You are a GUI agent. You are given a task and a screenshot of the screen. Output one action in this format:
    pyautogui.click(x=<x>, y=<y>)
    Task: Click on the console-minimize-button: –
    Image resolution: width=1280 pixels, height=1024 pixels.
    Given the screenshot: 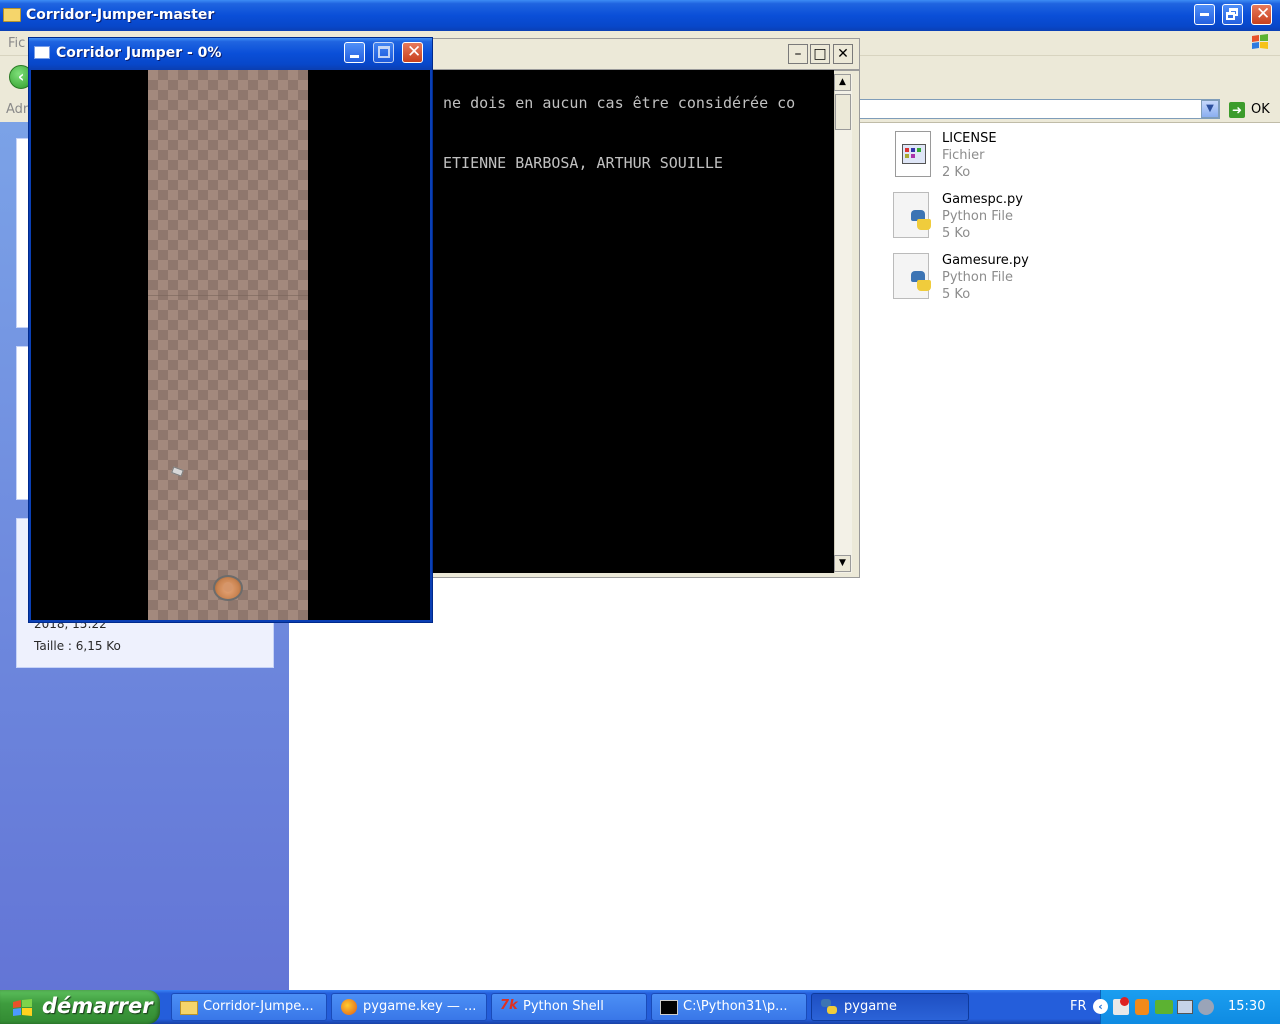 What is the action you would take?
    pyautogui.click(x=798, y=54)
    